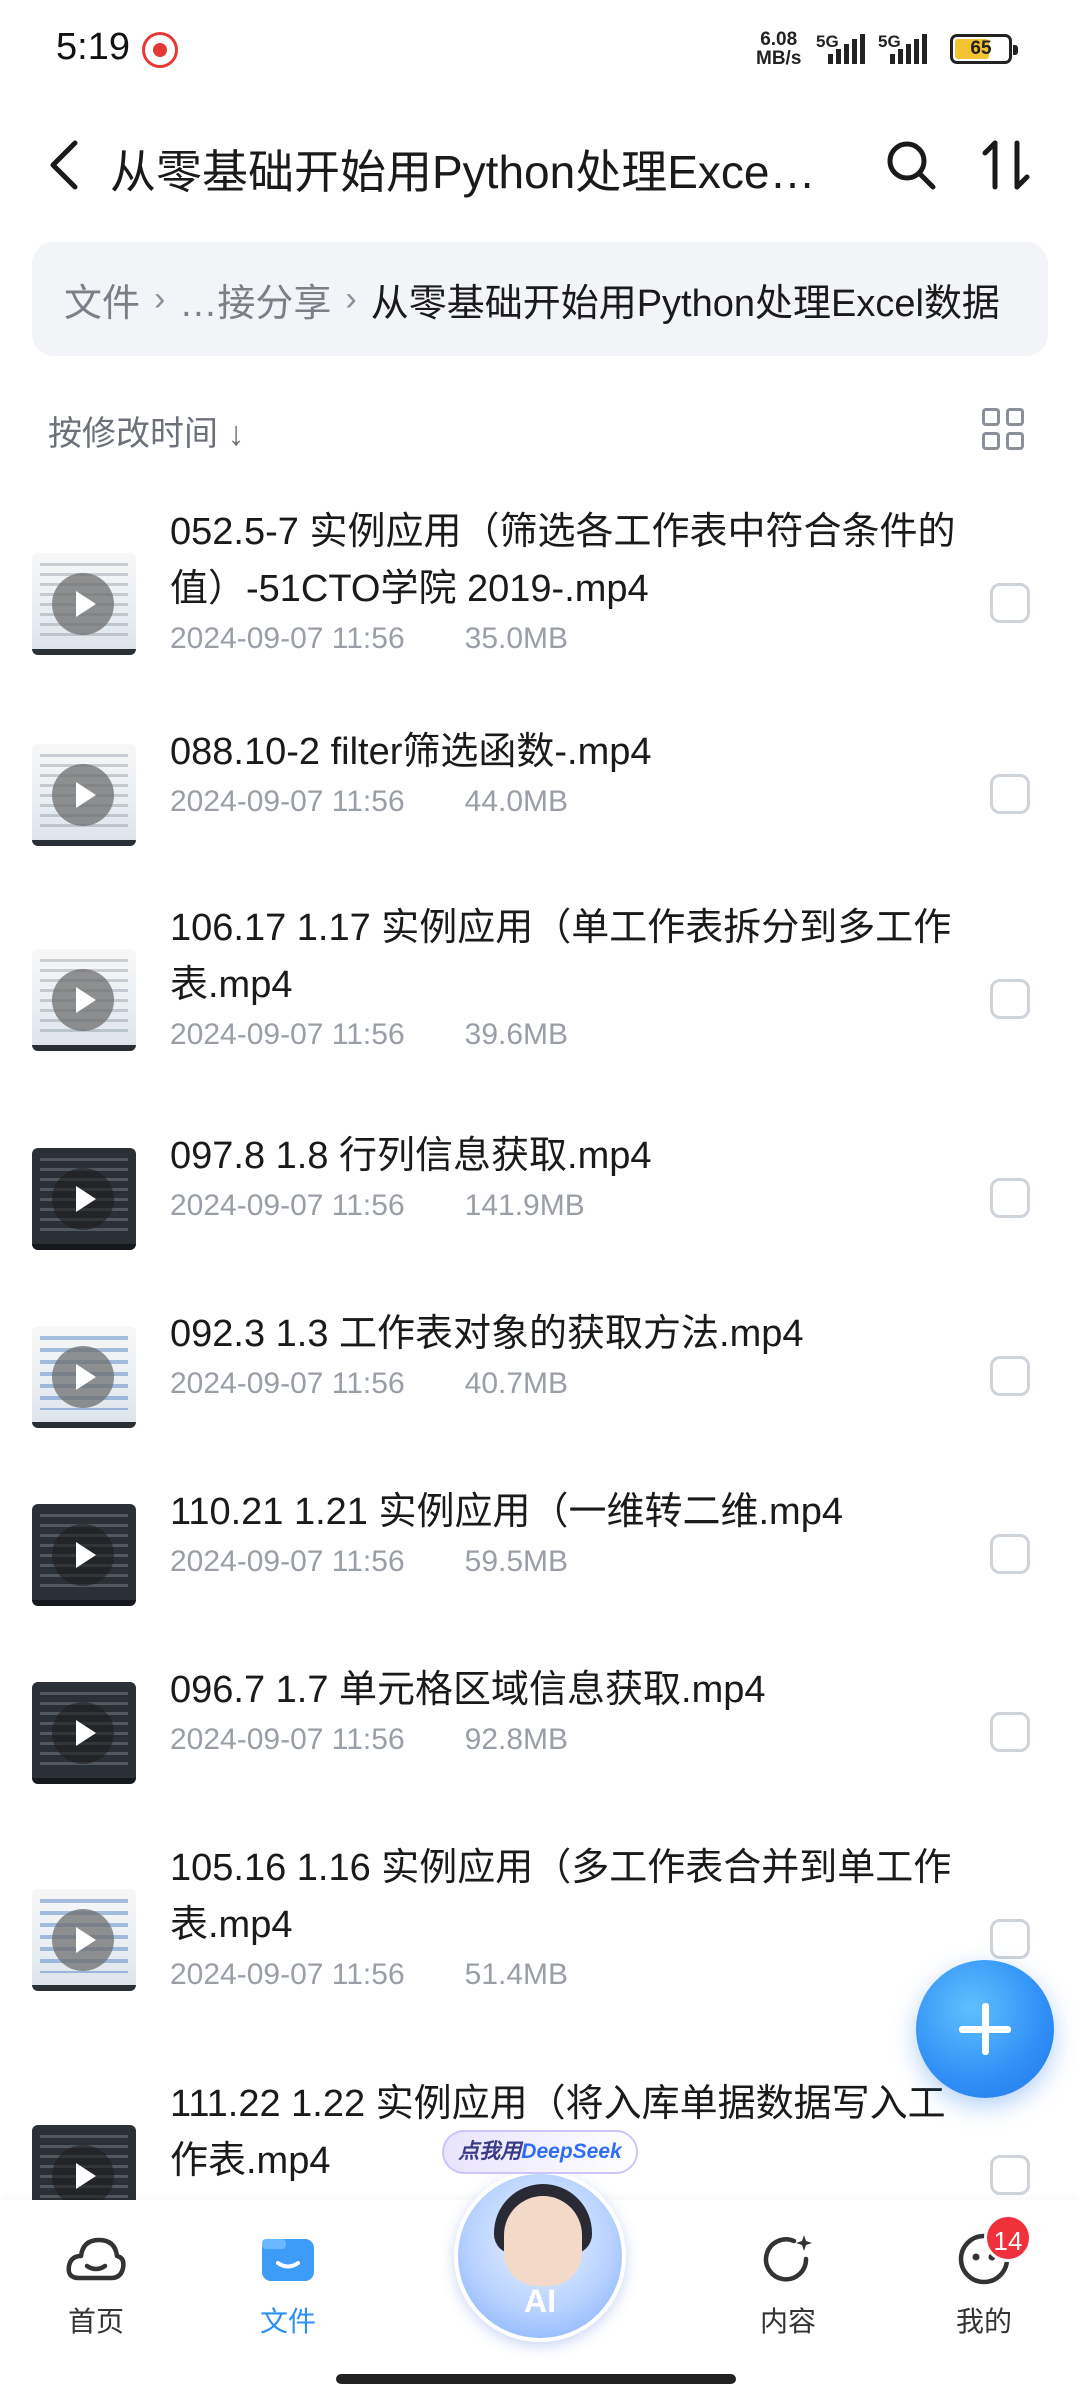  Describe the element at coordinates (685, 303) in the screenshot. I see `breadcrumb-current: 从零基础开始用Python处理Excel数据` at that location.